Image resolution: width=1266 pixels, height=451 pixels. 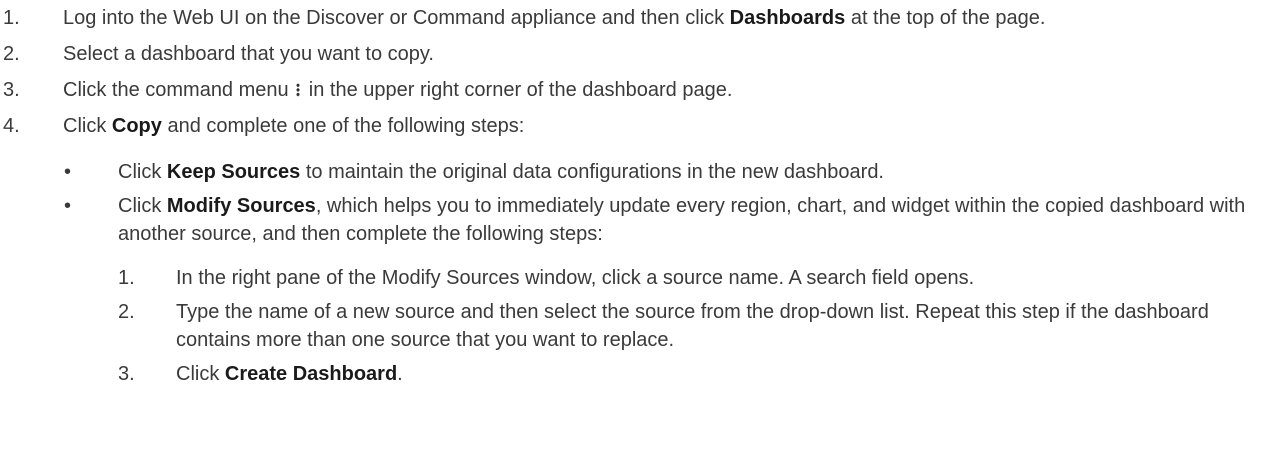 What do you see at coordinates (233, 172) in the screenshot?
I see `ui-term-keep-sources: Keep Sources` at bounding box center [233, 172].